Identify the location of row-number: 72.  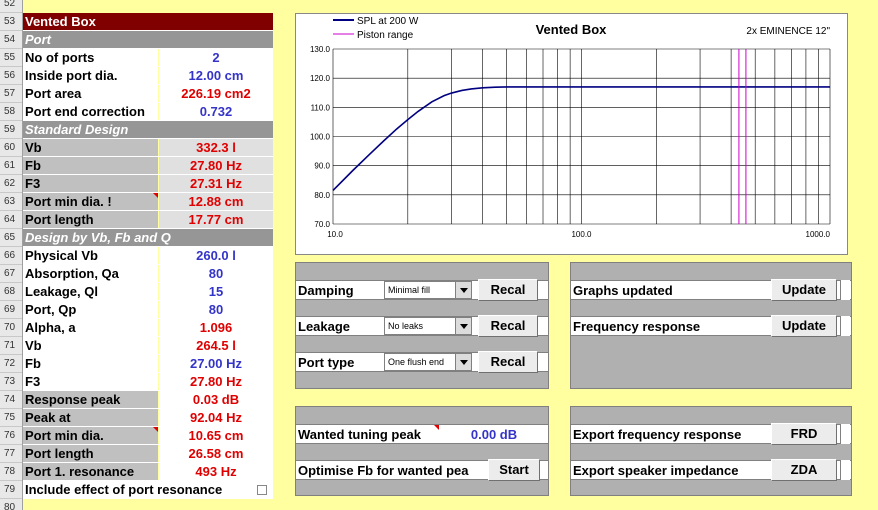
(11, 364).